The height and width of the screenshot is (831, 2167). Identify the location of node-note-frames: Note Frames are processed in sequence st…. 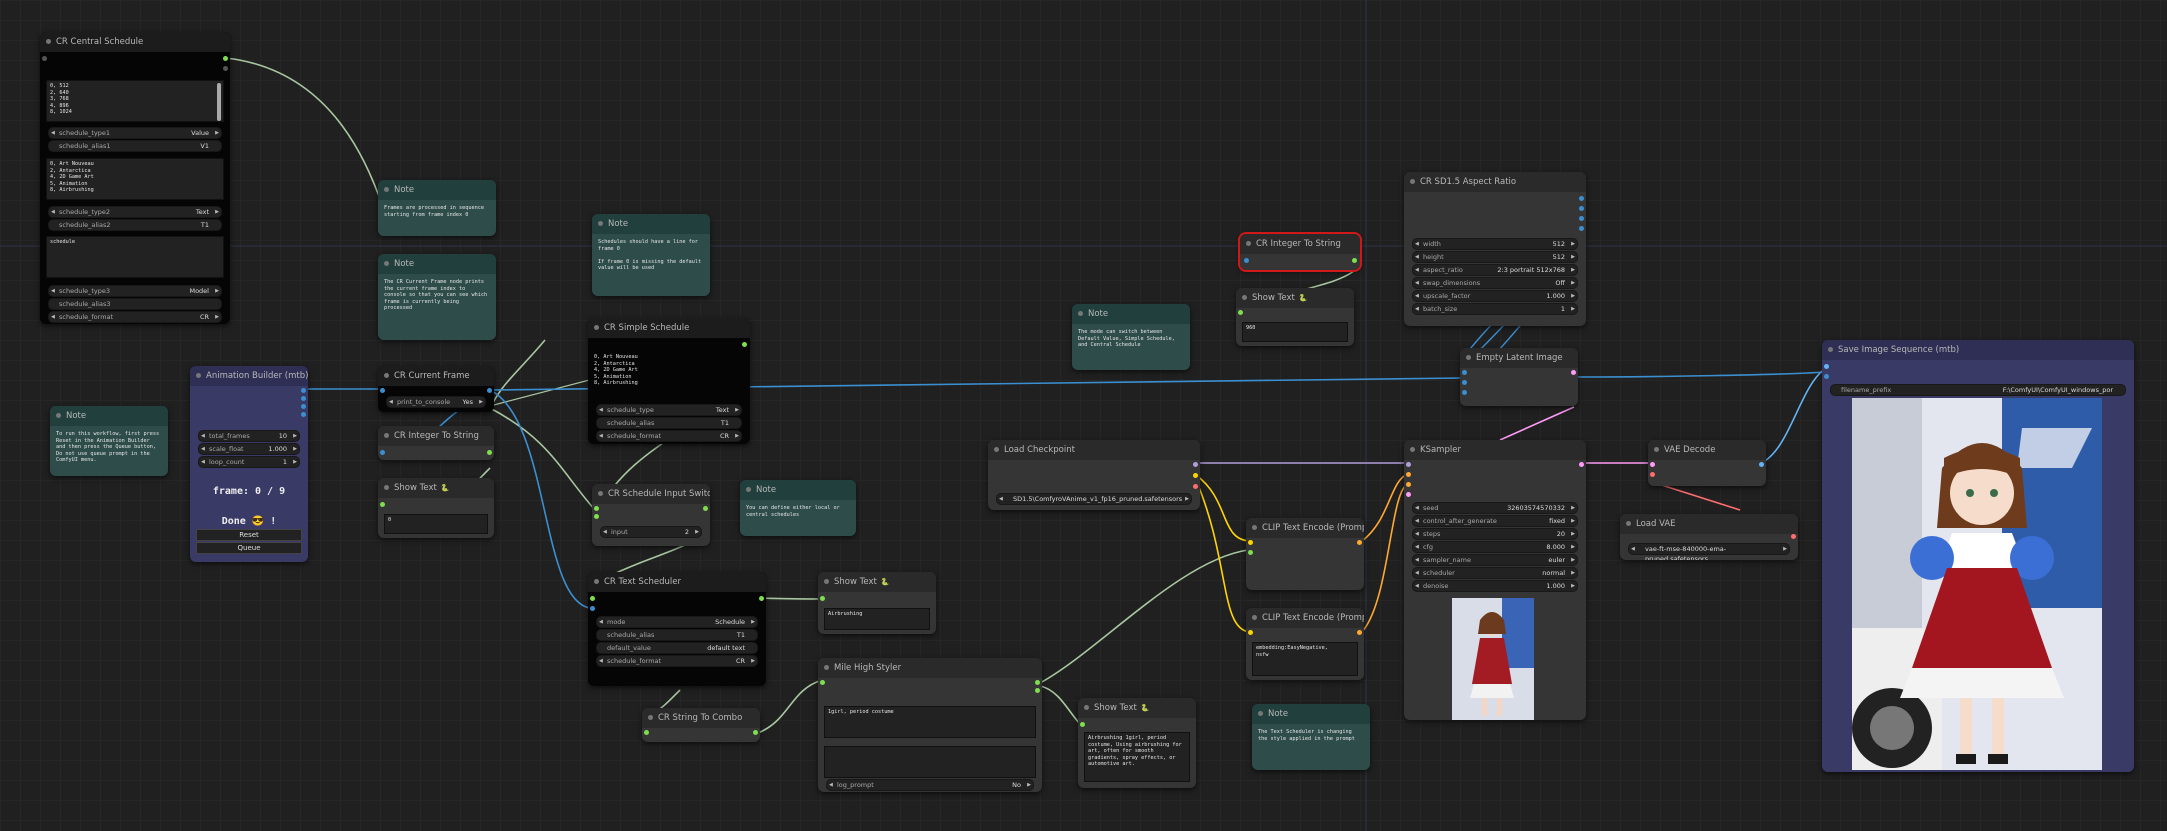
(437, 208).